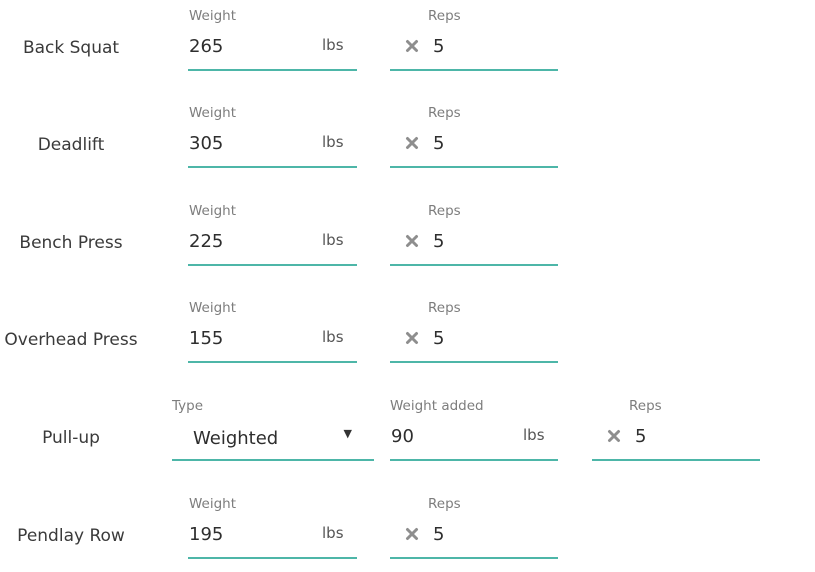  What do you see at coordinates (272, 137) in the screenshot?
I see `weight-field: Weight 305 lbs` at bounding box center [272, 137].